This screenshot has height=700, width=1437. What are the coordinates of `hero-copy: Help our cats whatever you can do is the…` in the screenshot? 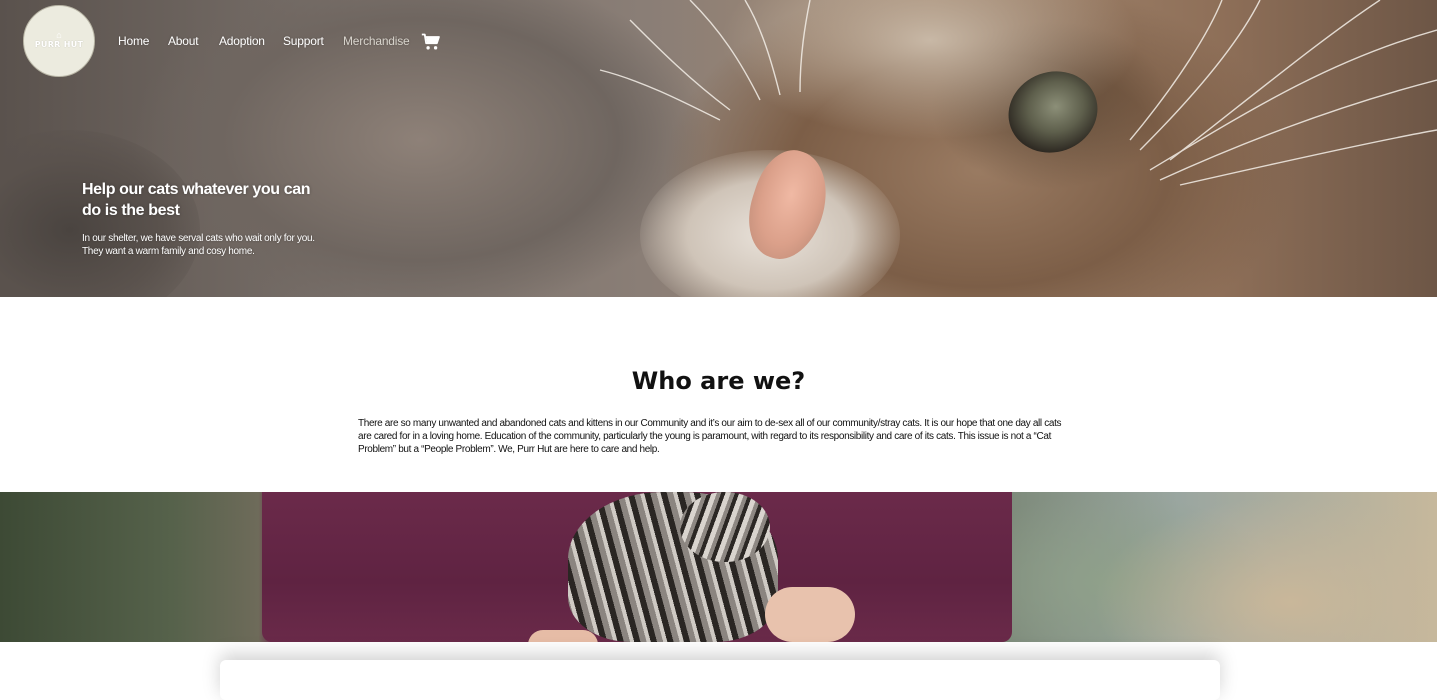 It's located at (202, 218).